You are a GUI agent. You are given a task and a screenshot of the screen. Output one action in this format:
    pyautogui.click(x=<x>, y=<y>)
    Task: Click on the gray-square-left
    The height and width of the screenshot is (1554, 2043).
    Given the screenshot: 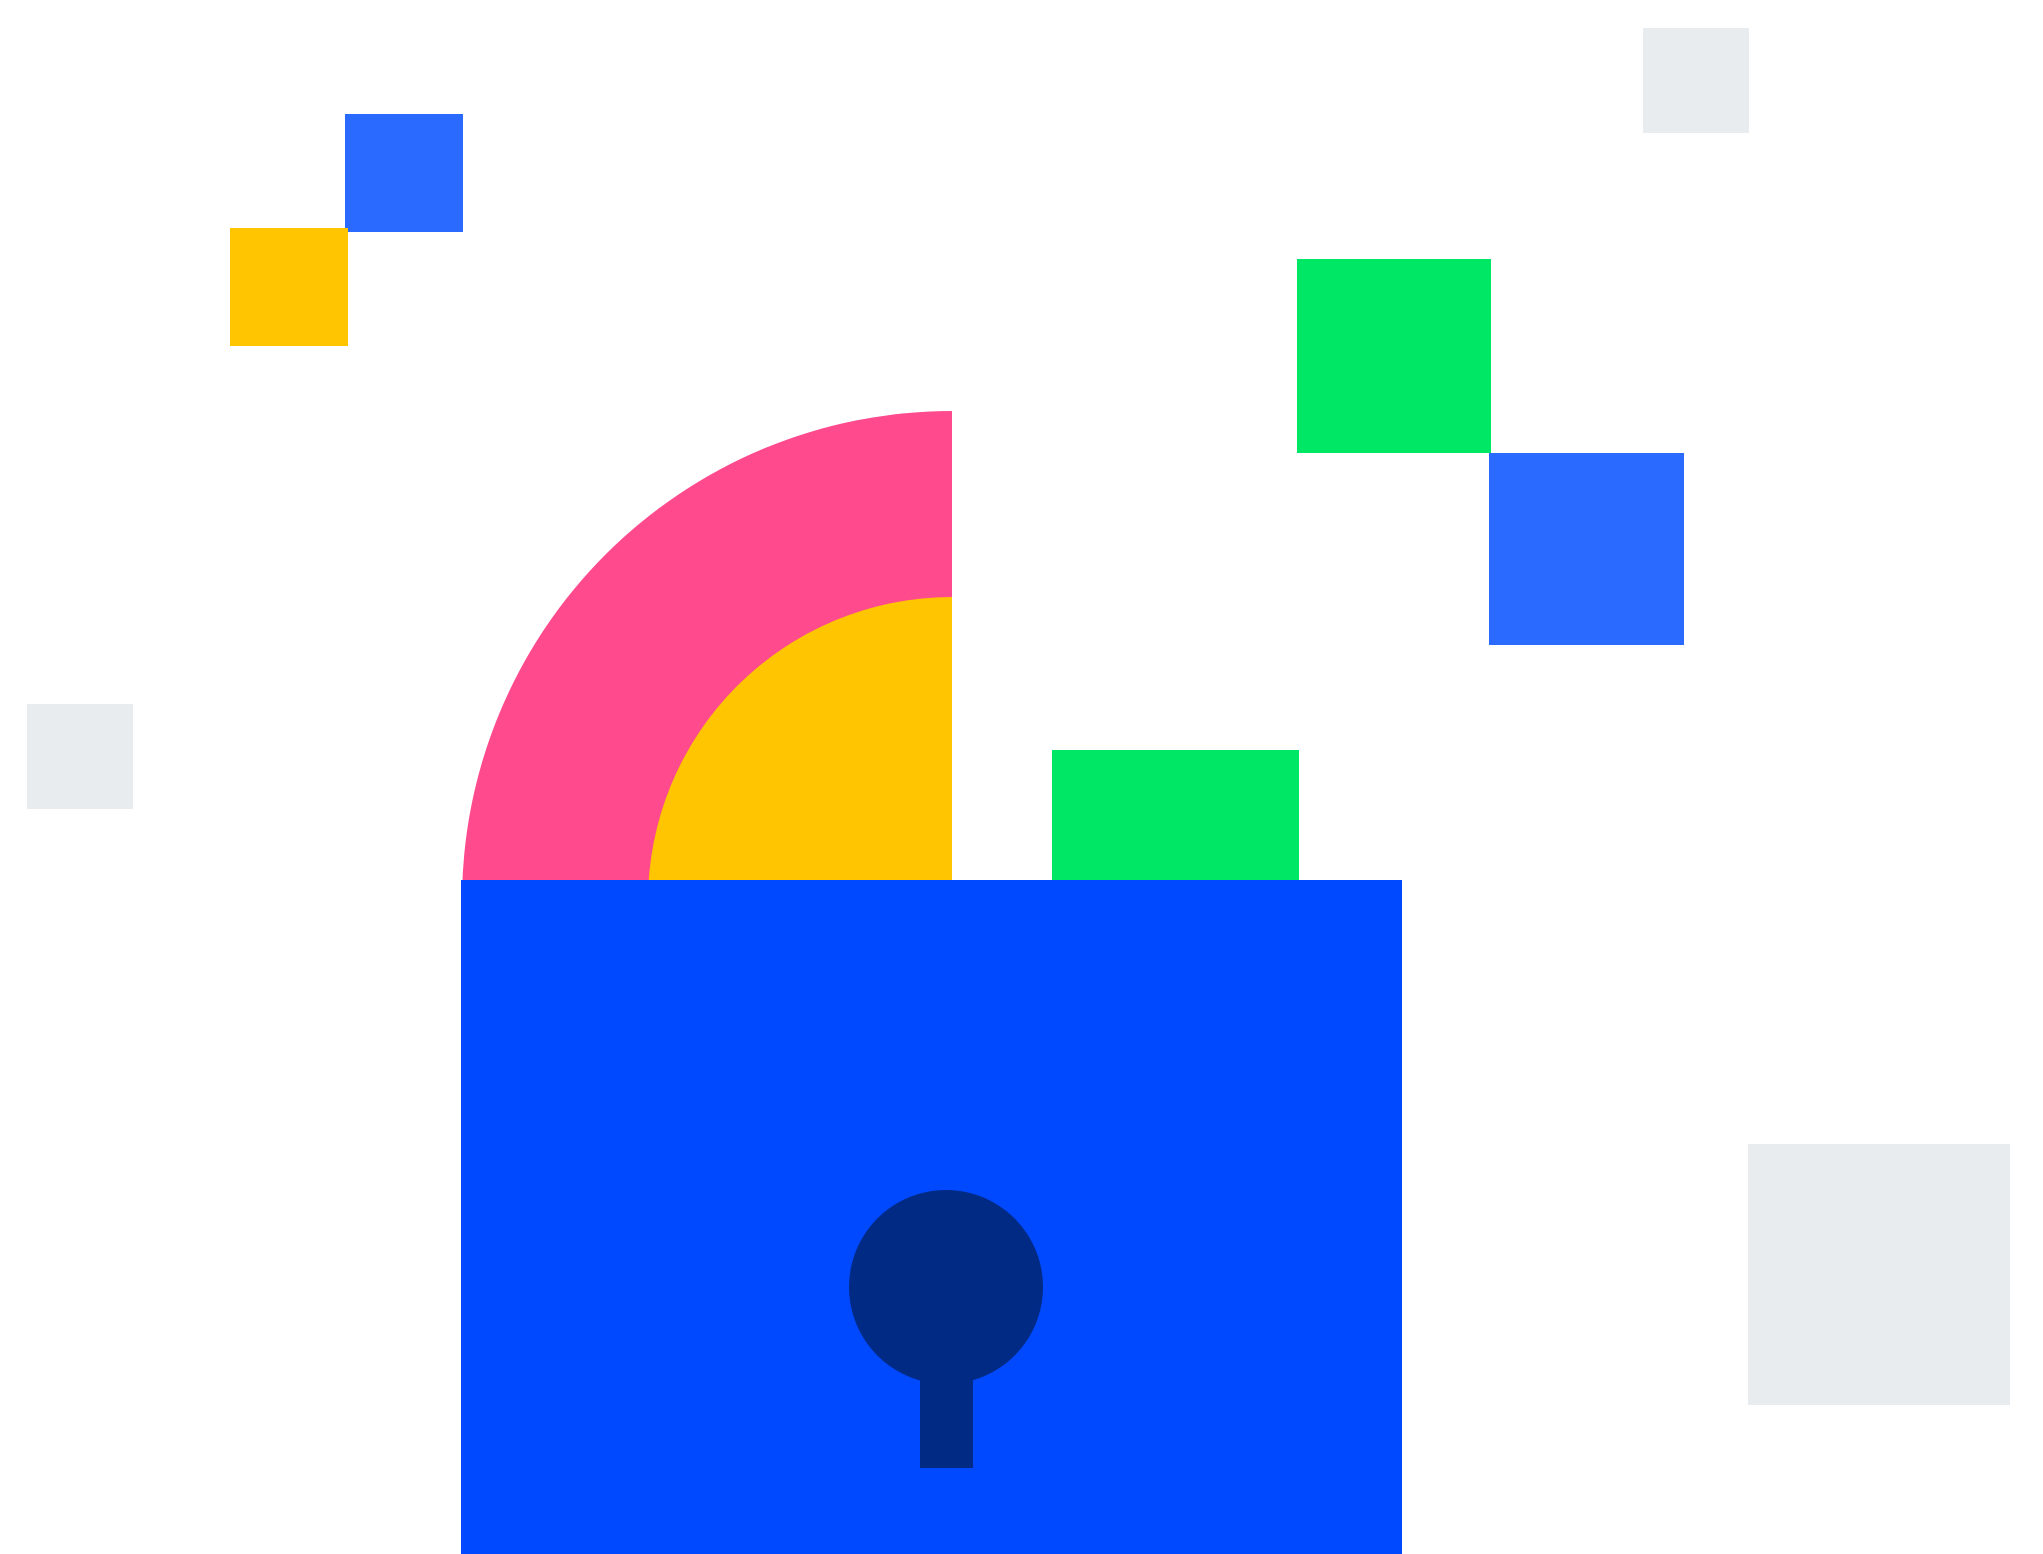 What is the action you would take?
    pyautogui.click(x=80, y=756)
    